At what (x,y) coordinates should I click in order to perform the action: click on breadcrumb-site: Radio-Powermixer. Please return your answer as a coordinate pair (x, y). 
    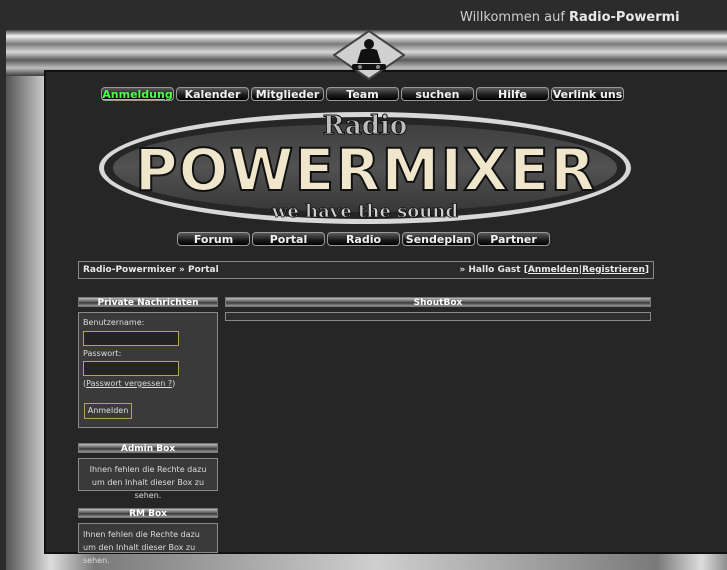
    Looking at the image, I should click on (129, 270).